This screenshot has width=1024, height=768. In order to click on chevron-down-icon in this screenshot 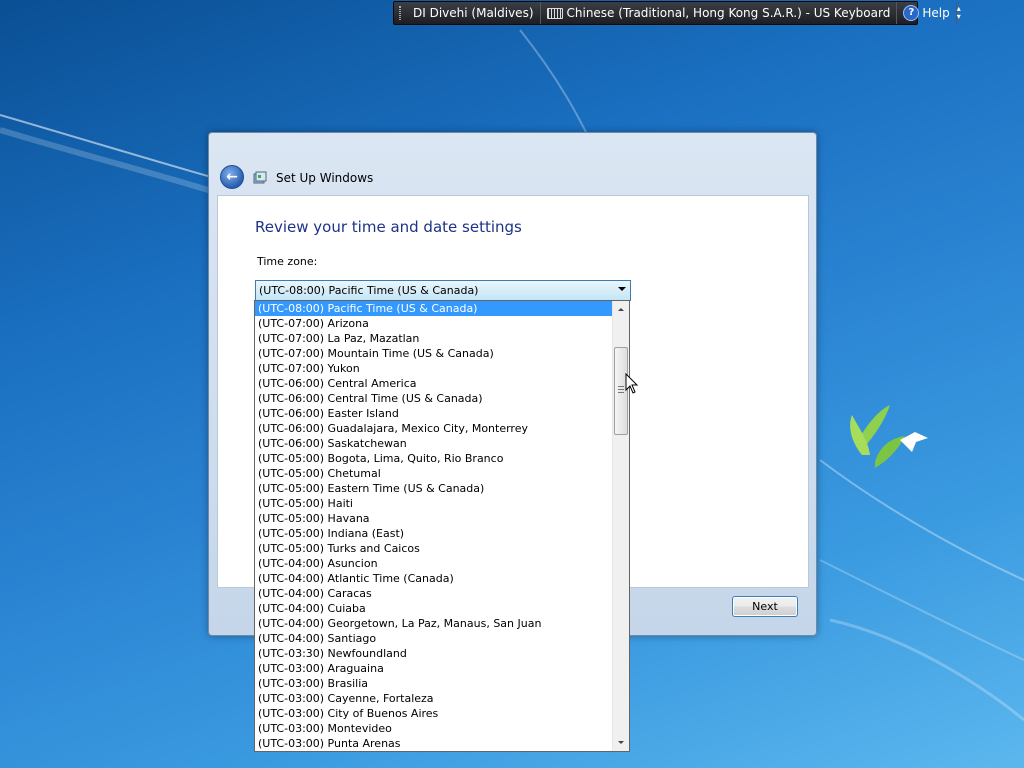, I will do `click(622, 289)`.